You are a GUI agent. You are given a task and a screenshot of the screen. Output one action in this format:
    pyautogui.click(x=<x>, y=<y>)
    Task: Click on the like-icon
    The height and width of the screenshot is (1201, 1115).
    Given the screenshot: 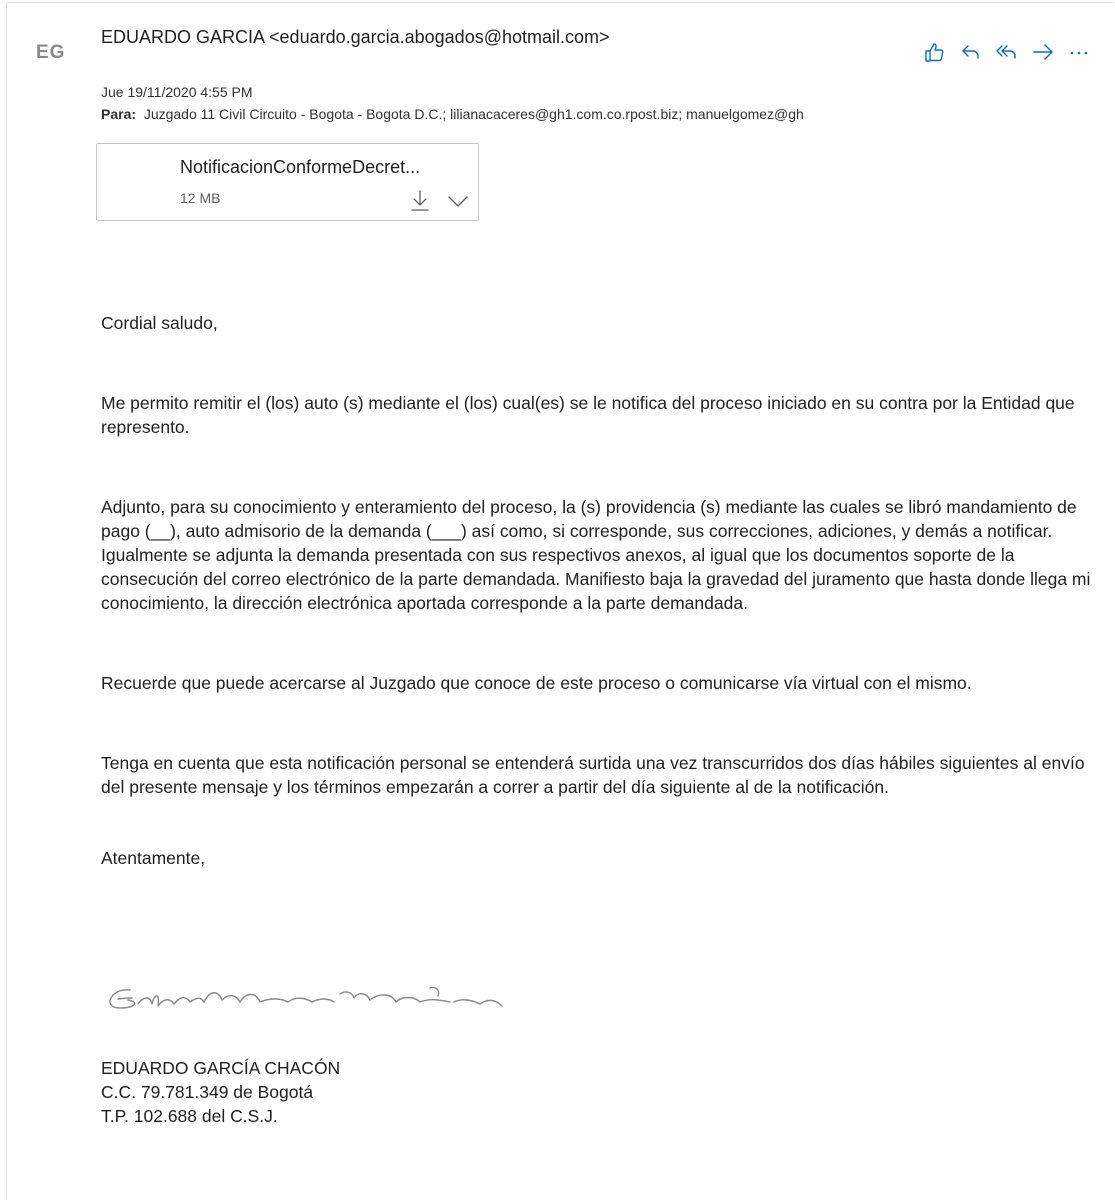 What is the action you would take?
    pyautogui.click(x=934, y=52)
    